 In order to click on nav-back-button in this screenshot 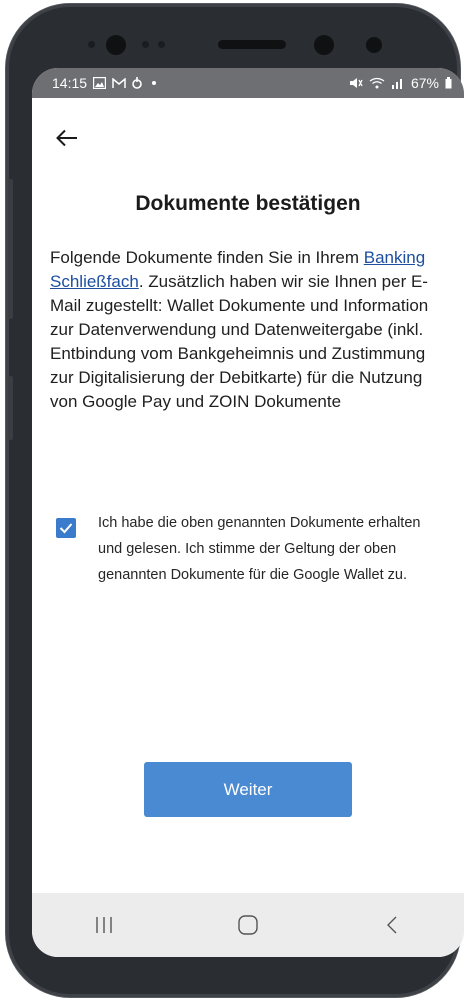, I will do `click(392, 925)`.